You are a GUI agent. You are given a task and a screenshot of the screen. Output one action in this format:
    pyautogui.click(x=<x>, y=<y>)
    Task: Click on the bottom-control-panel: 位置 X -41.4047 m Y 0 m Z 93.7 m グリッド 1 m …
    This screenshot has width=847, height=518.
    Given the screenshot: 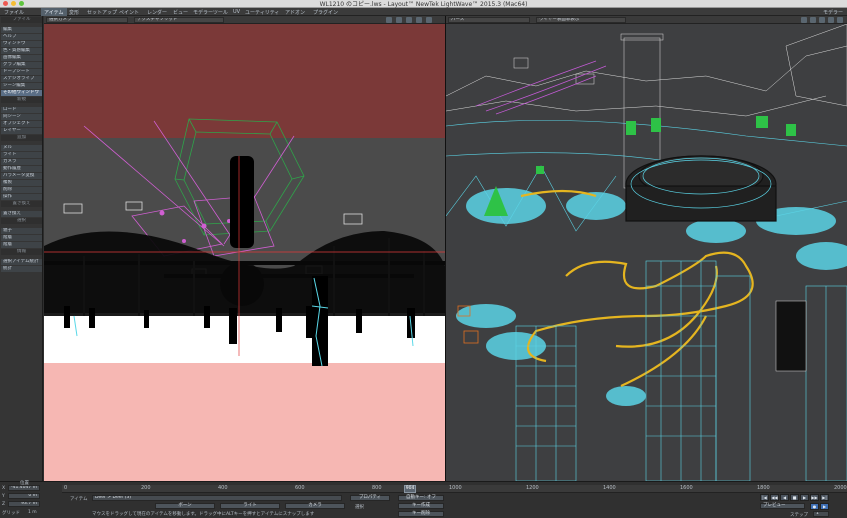 What is the action you would take?
    pyautogui.click(x=423, y=499)
    